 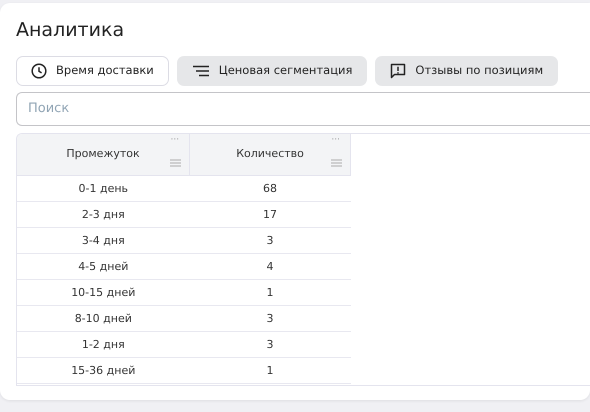 I want to click on tab: Отзывы по позициям, so click(x=466, y=71).